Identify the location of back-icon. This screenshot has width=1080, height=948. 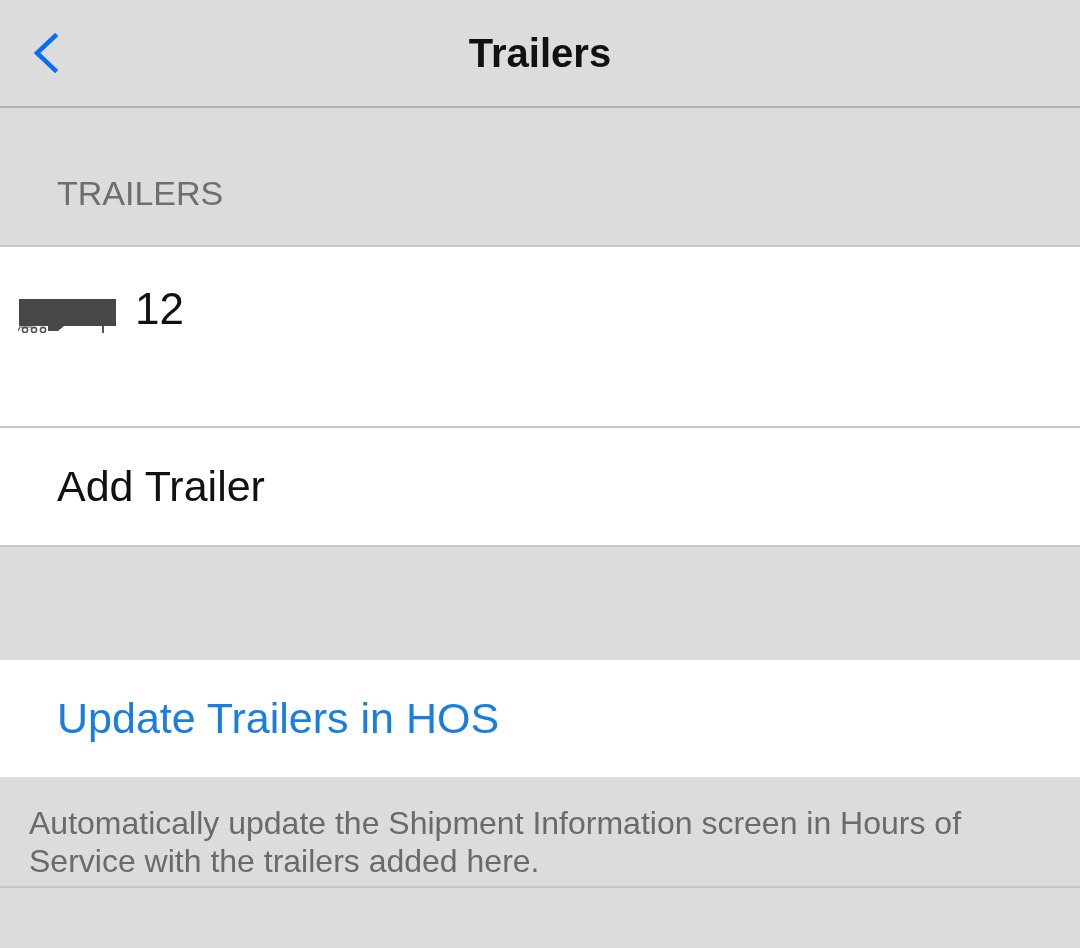
(46, 53).